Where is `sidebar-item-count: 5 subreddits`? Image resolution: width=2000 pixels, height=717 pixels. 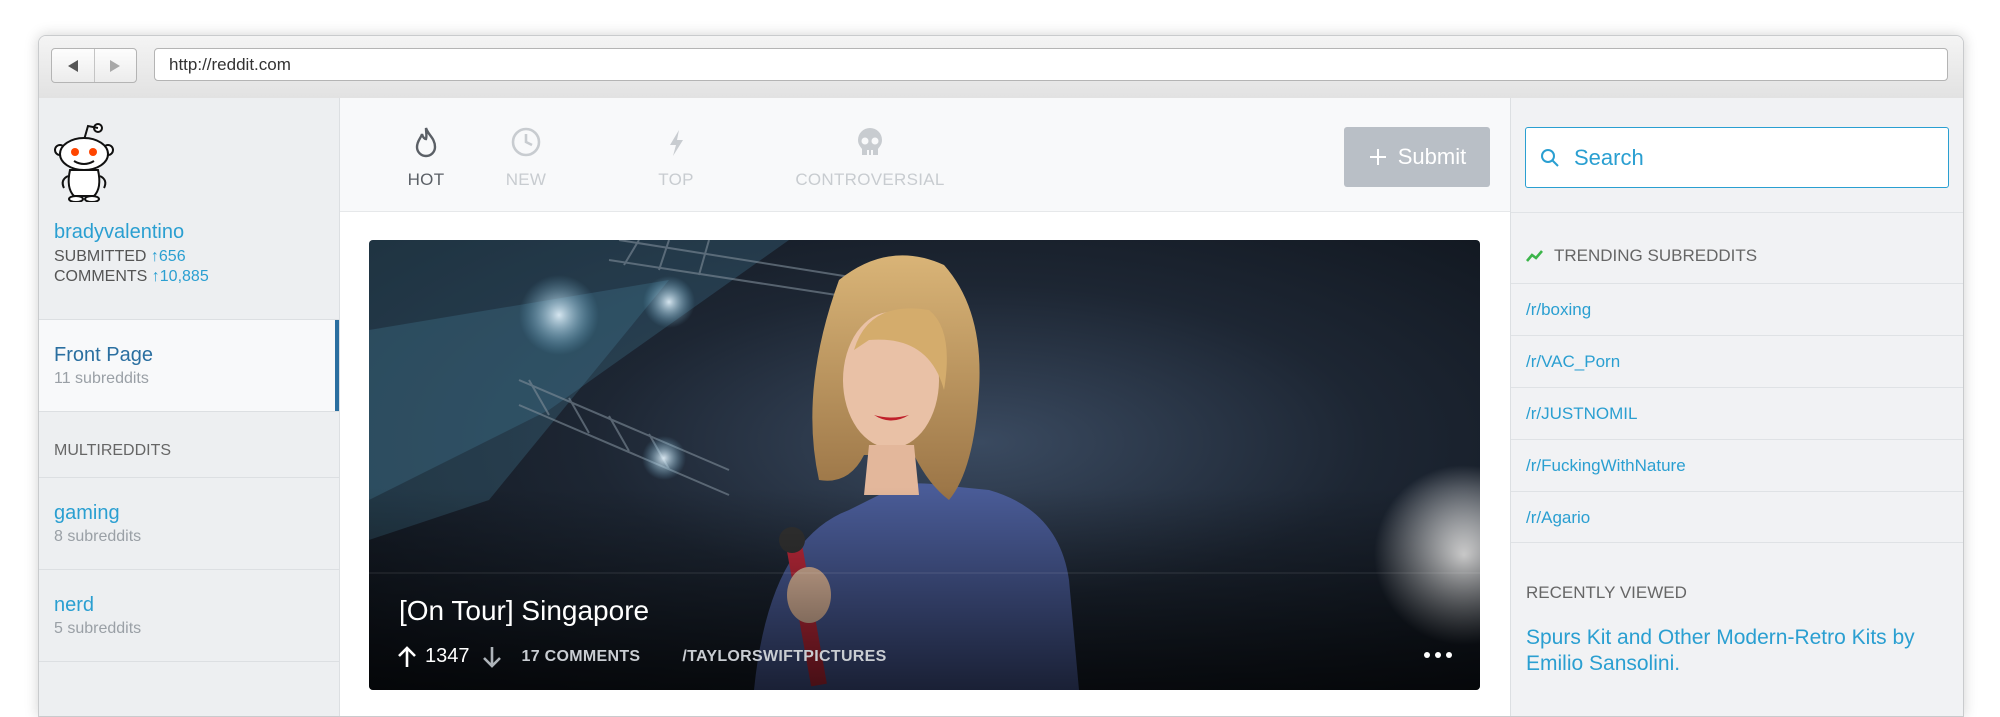
sidebar-item-count: 5 subreddits is located at coordinates (98, 628).